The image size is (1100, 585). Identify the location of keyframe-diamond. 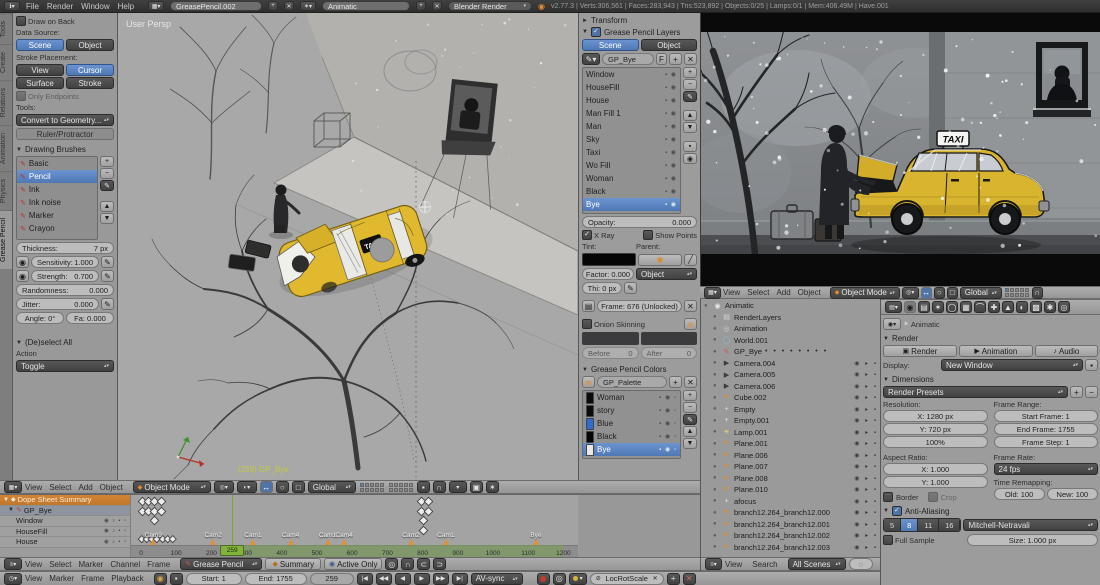
(173, 538).